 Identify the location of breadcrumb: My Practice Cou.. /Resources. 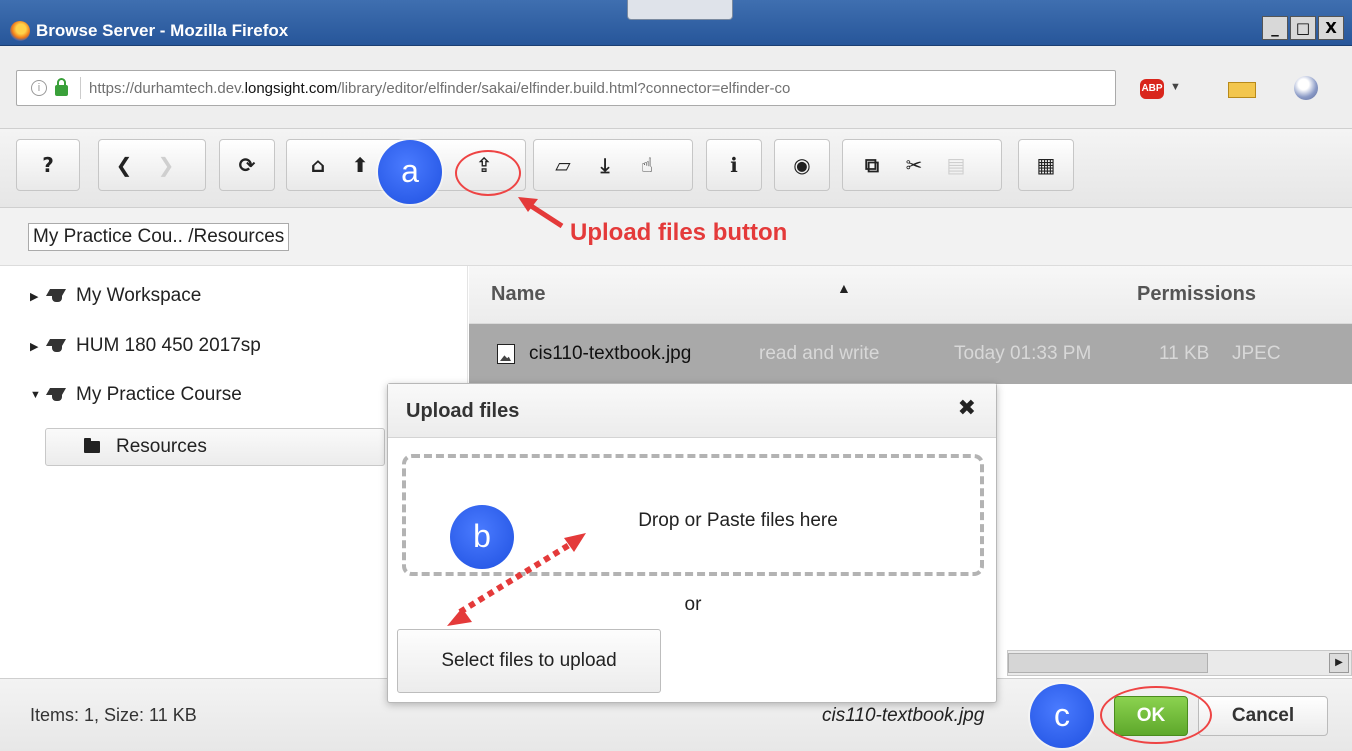
(159, 237).